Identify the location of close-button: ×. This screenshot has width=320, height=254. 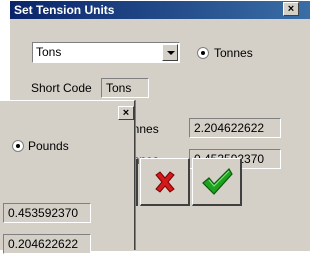
(291, 9).